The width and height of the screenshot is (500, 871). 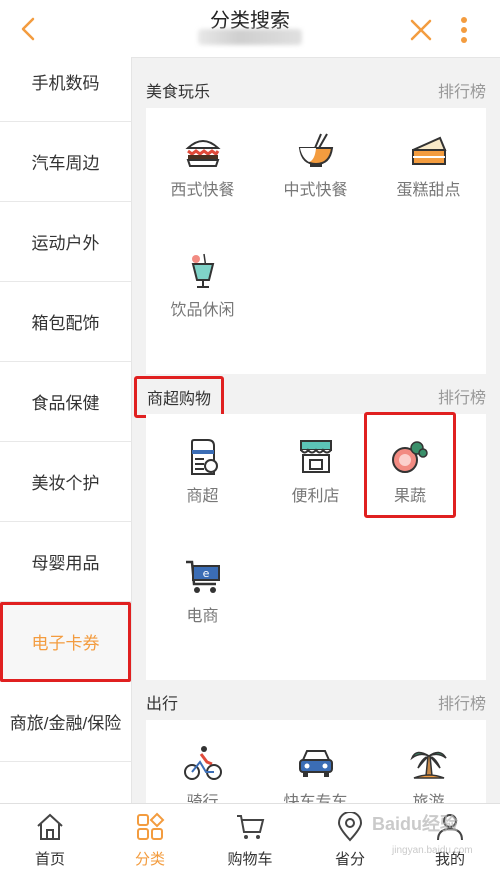 I want to click on category-label: 饮品休闲, so click(x=202, y=310).